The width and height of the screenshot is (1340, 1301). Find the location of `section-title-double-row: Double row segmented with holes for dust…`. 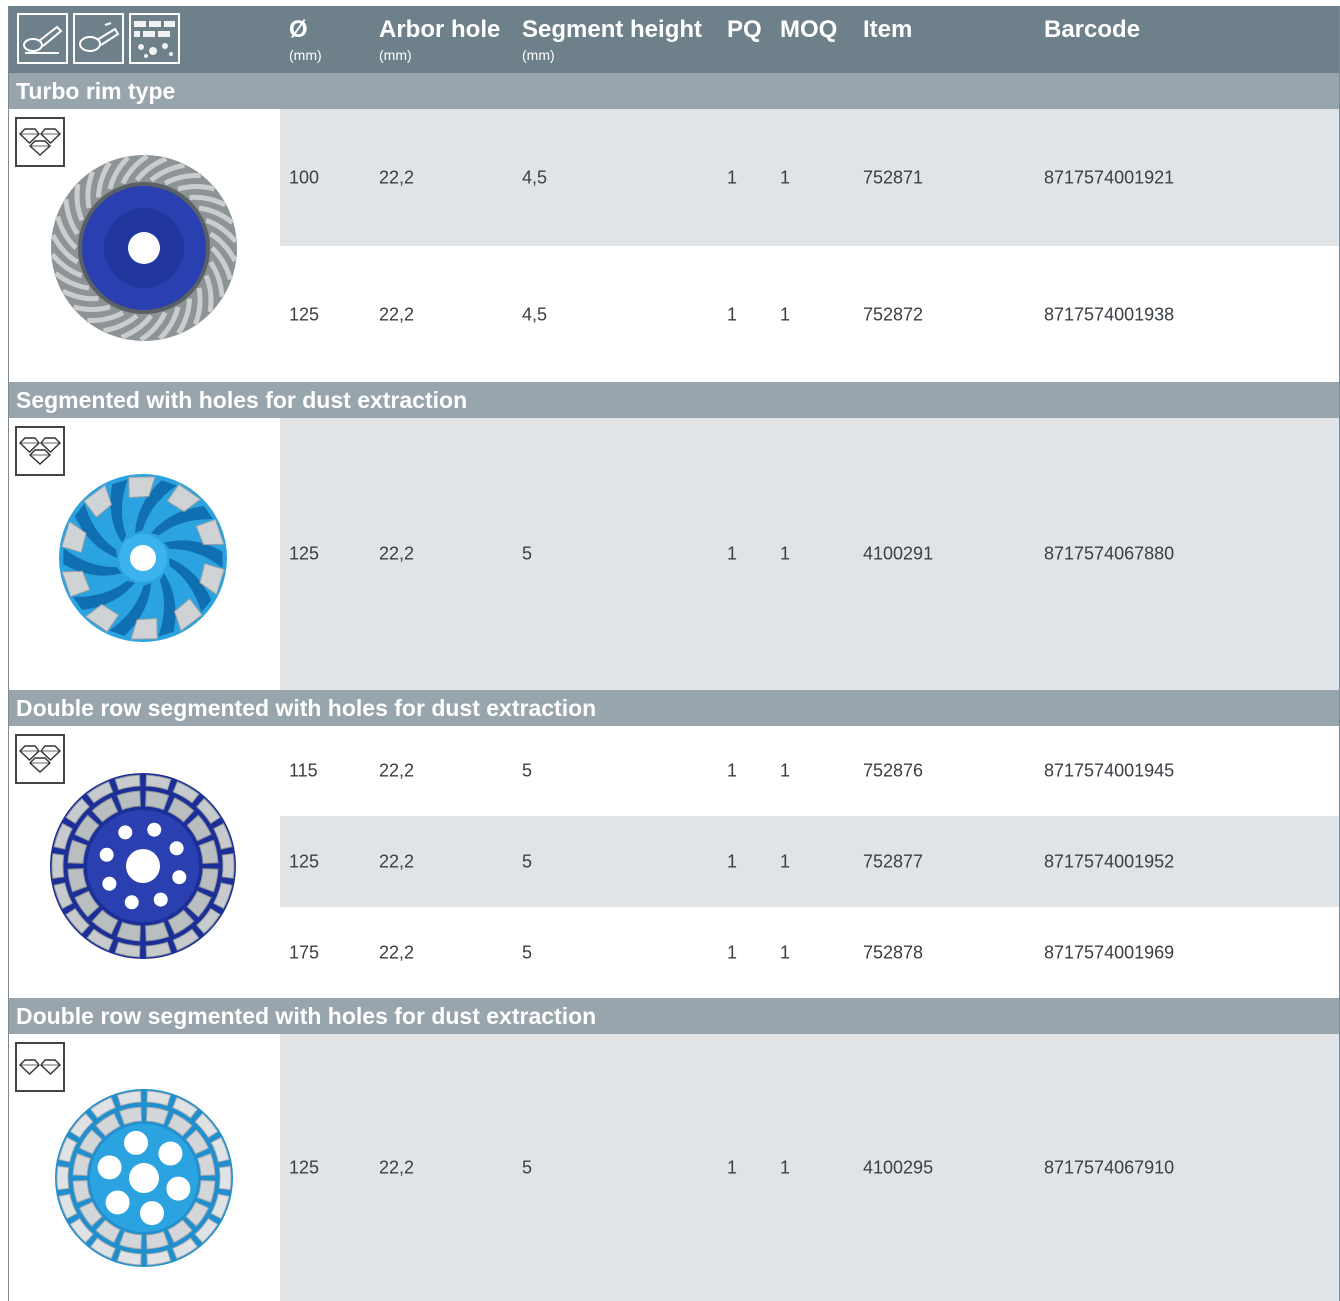

section-title-double-row: Double row segmented with holes for dust… is located at coordinates (674, 708).